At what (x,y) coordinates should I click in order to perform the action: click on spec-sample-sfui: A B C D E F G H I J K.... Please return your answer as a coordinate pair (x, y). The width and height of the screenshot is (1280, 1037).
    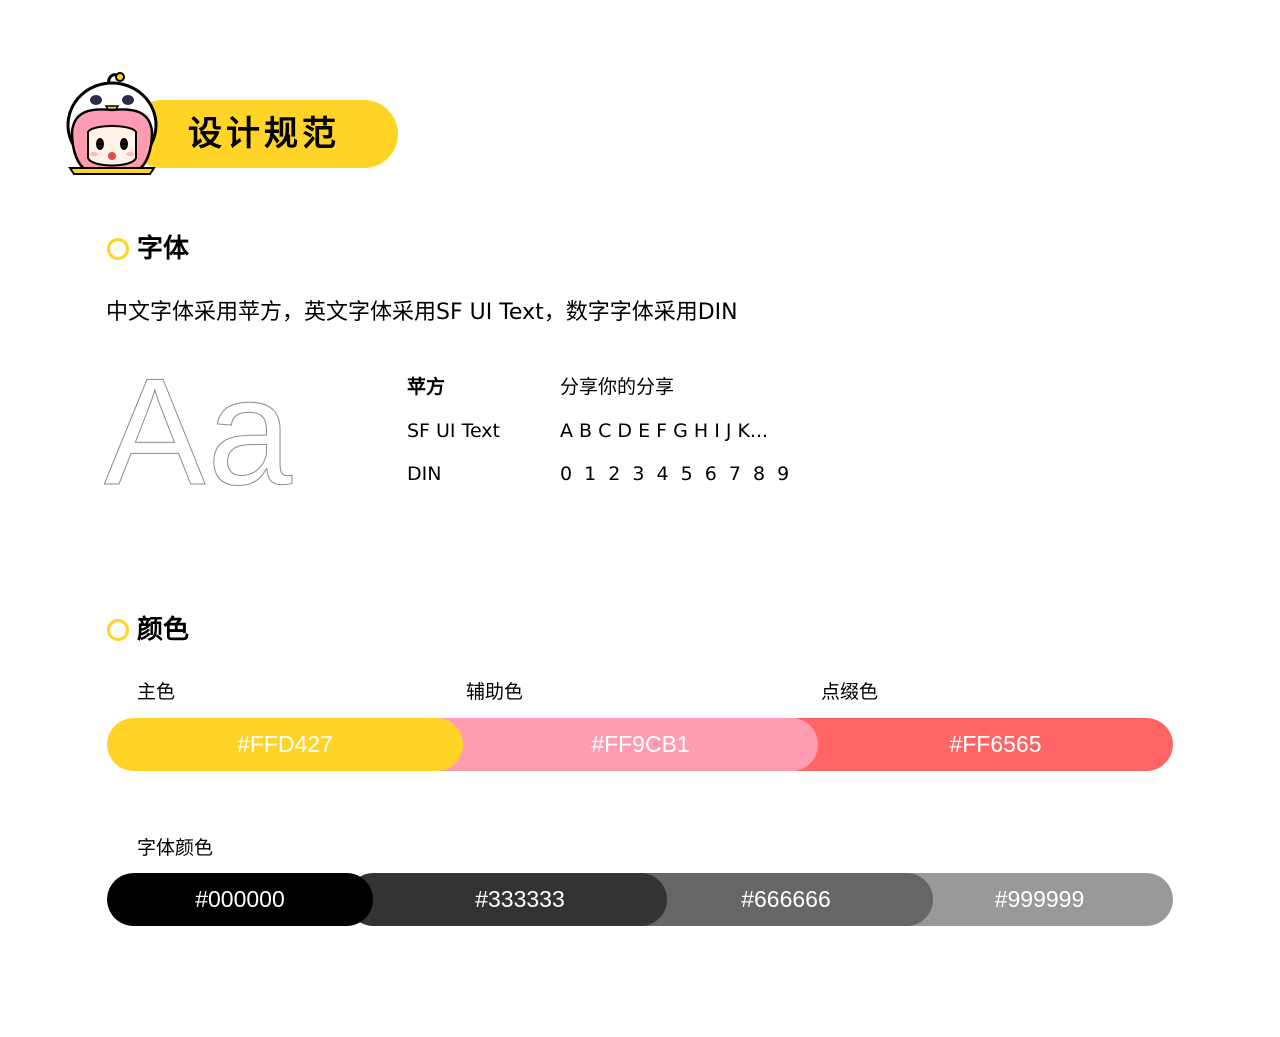
    Looking at the image, I should click on (664, 431).